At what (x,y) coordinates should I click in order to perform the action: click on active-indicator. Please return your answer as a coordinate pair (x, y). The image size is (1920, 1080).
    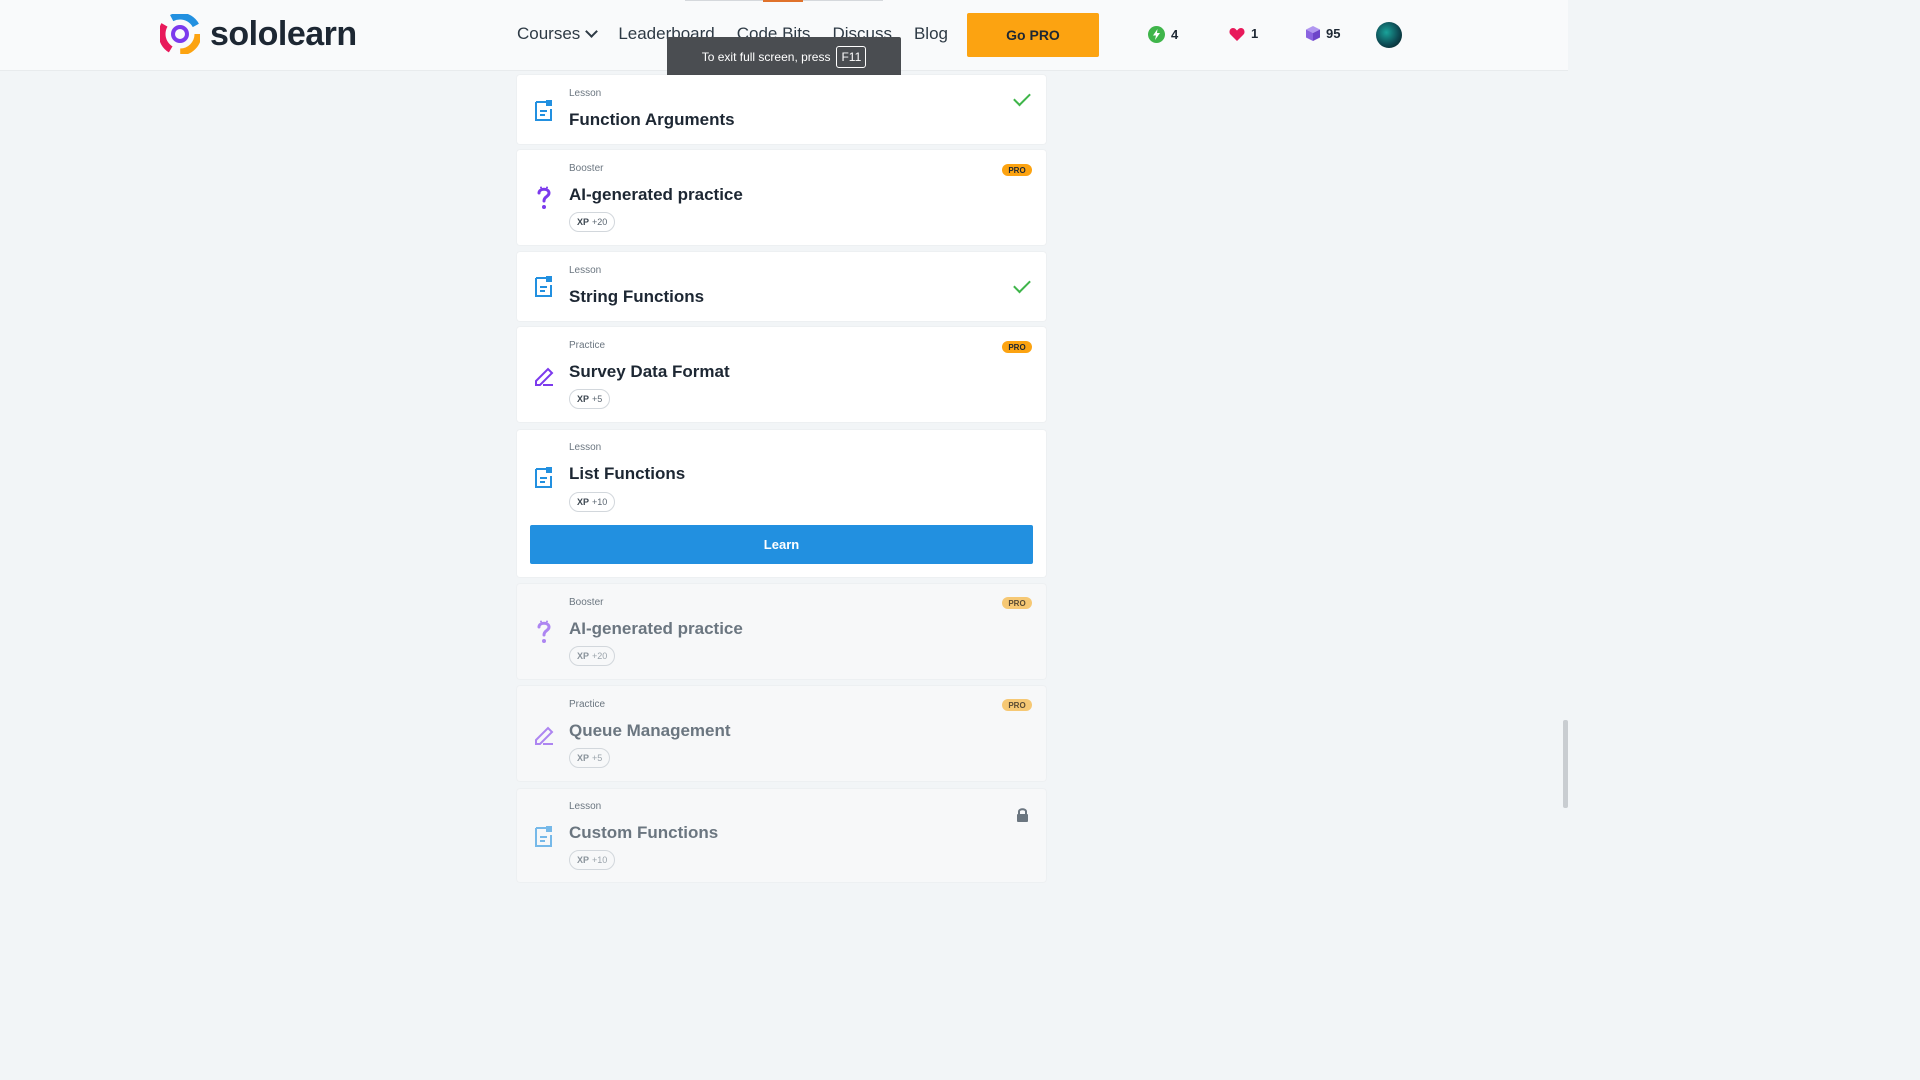
    Looking at the image, I should click on (783, 1).